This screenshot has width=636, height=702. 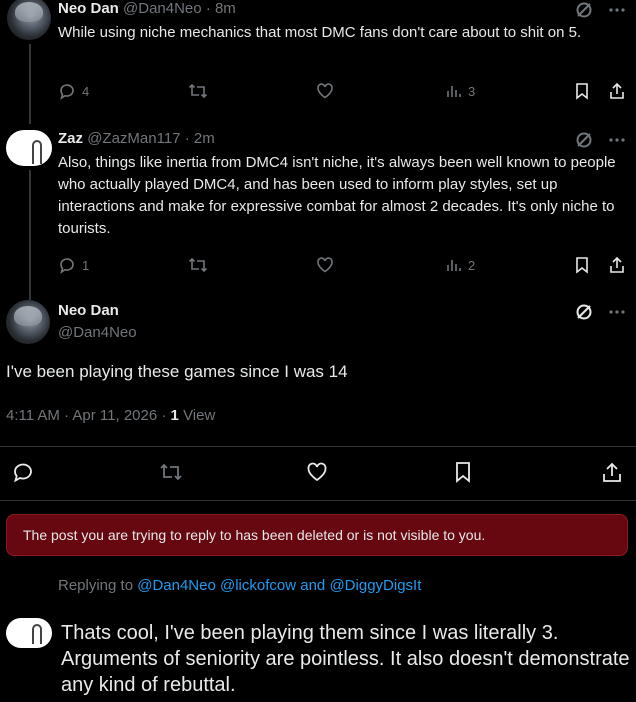 What do you see at coordinates (176, 585) in the screenshot?
I see `mention-dan4neo: @Dan4Neo` at bounding box center [176, 585].